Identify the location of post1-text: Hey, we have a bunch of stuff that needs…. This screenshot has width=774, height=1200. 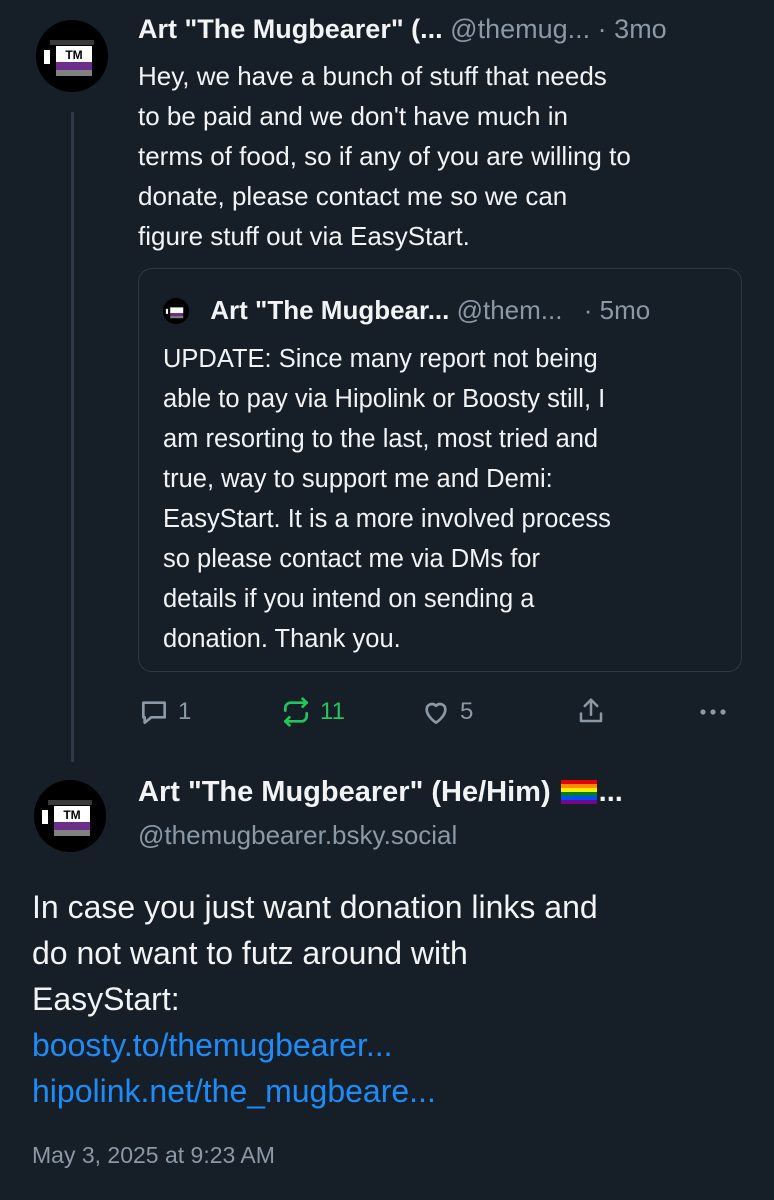
(443, 156).